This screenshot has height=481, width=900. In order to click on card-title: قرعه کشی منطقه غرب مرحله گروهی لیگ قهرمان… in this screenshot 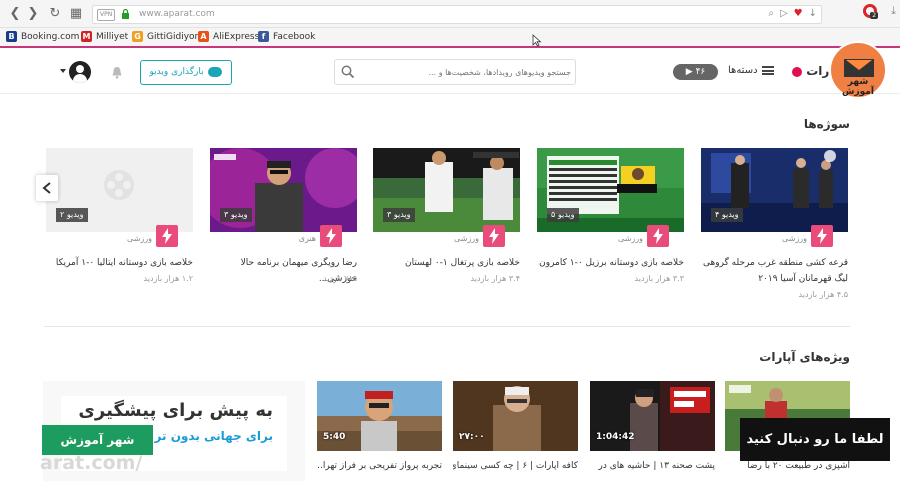, I will do `click(773, 271)`.